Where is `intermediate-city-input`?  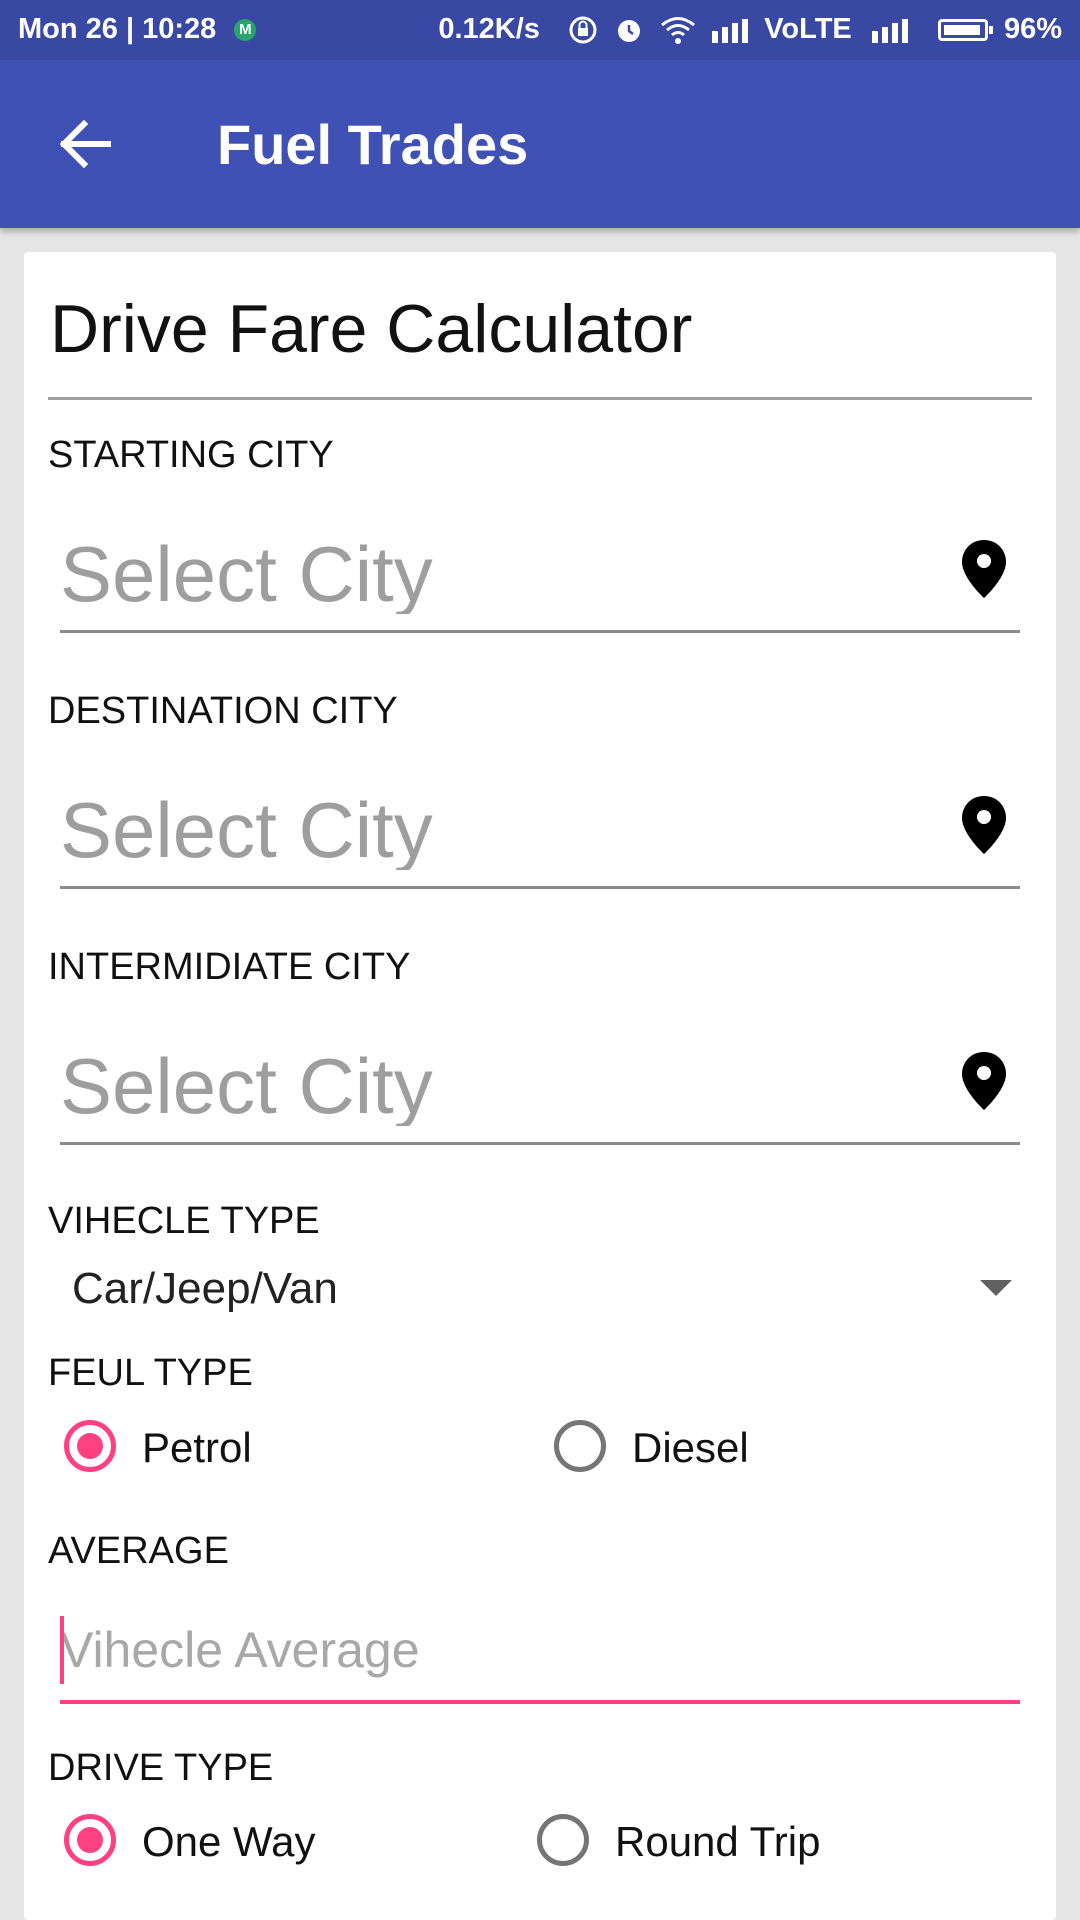
intermediate-city-input is located at coordinates (490, 1086).